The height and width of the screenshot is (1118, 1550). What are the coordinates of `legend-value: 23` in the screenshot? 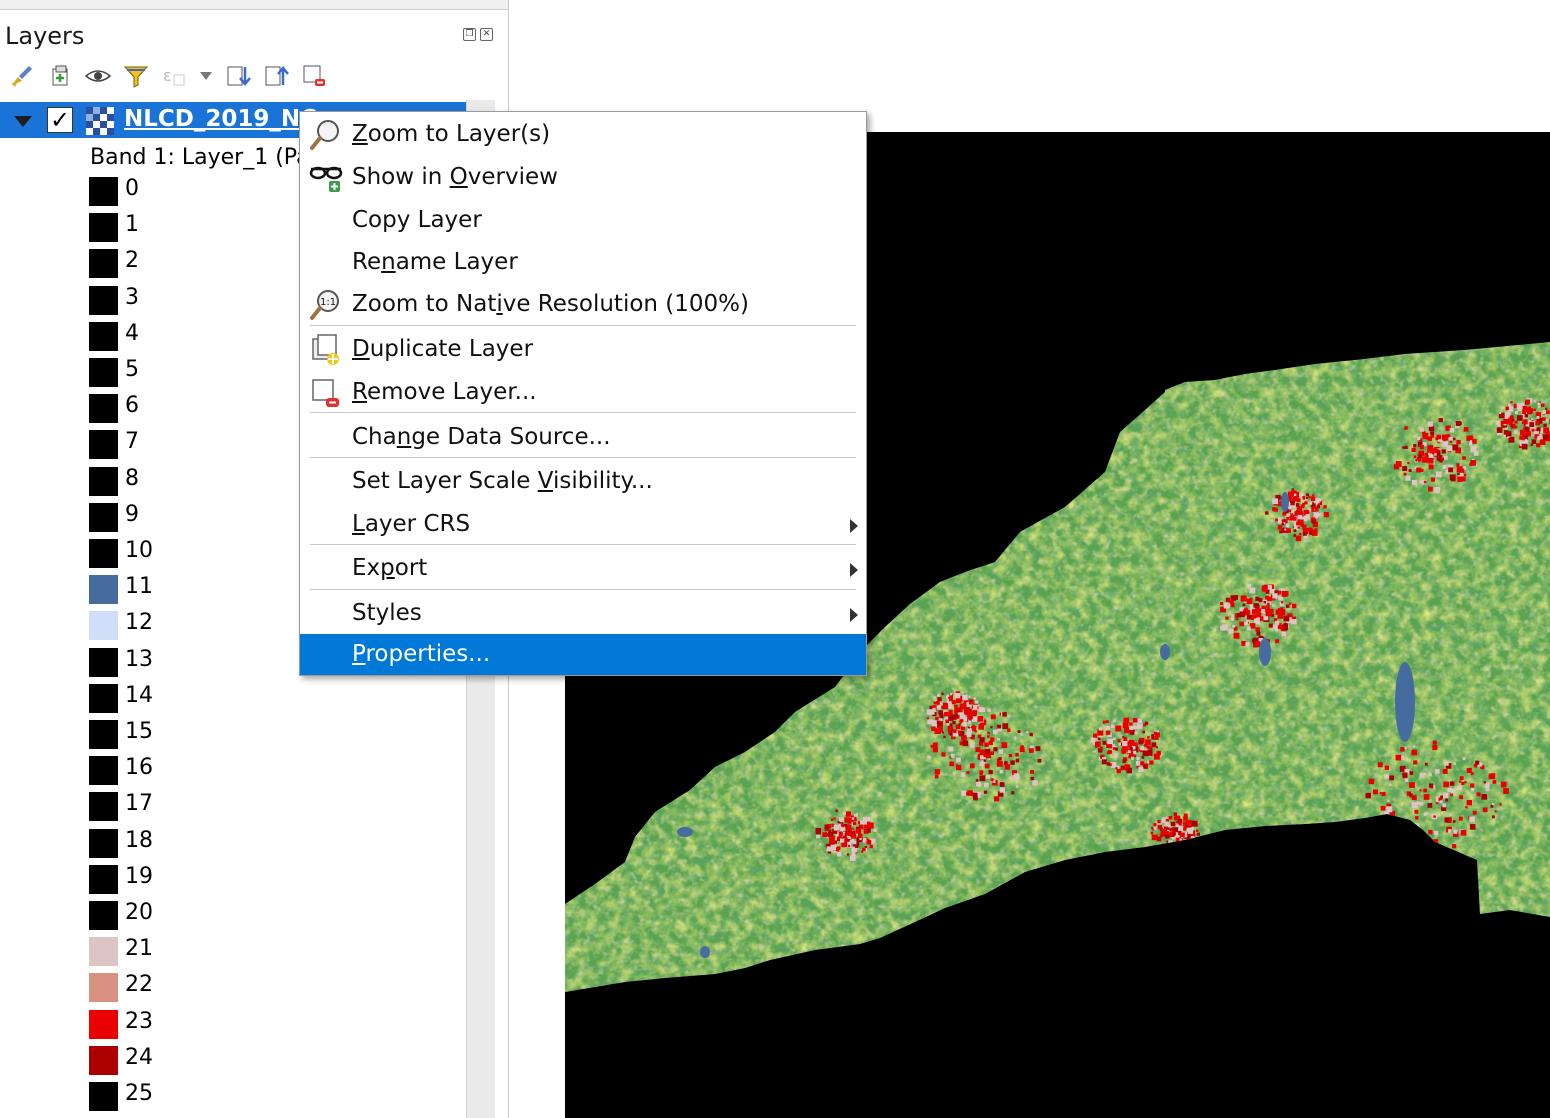 It's located at (139, 1021).